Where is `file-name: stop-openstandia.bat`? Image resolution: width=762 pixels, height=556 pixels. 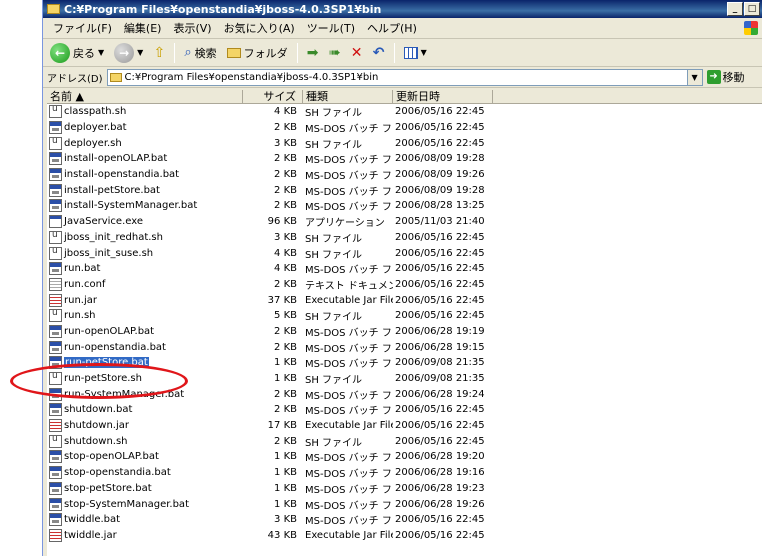
file-name: stop-openstandia.bat is located at coordinates (117, 473).